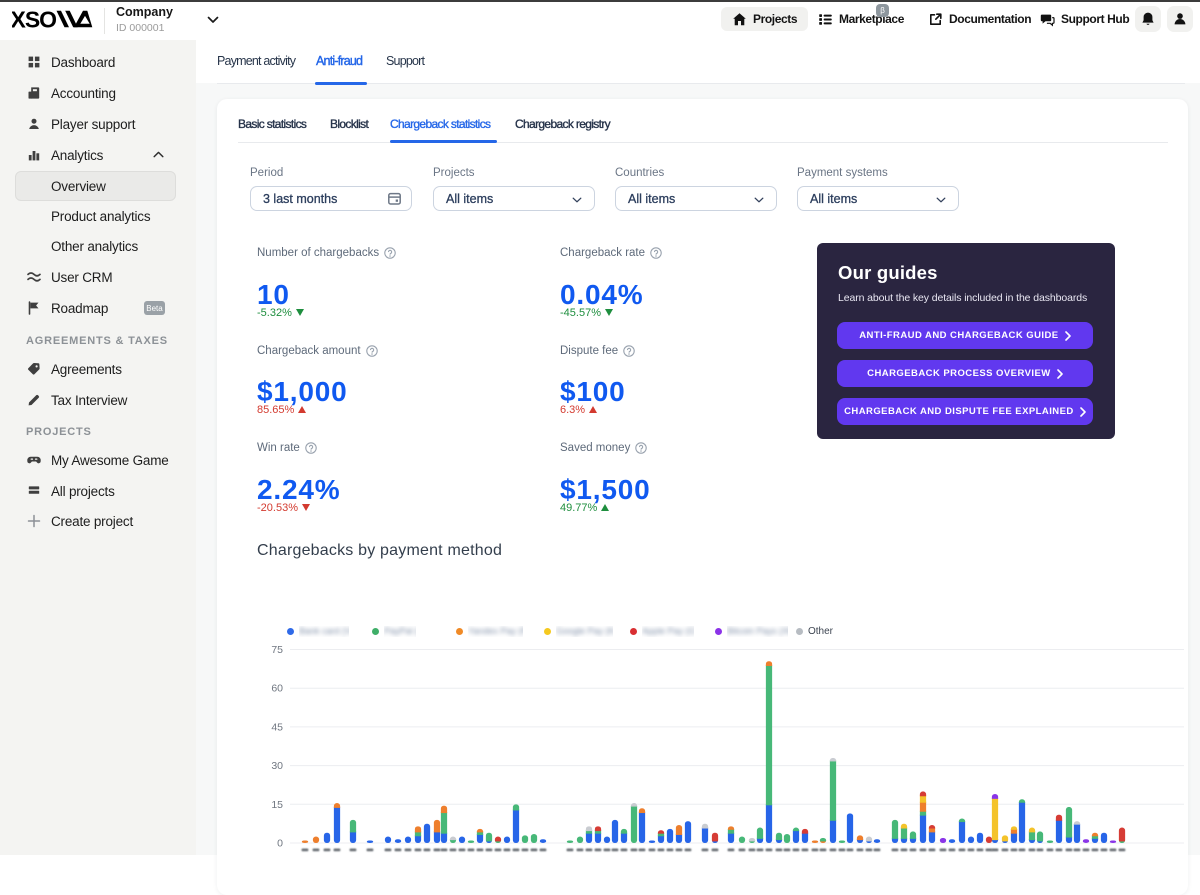 The width and height of the screenshot is (1200, 895). I want to click on svg-text: 15, so click(277, 805).